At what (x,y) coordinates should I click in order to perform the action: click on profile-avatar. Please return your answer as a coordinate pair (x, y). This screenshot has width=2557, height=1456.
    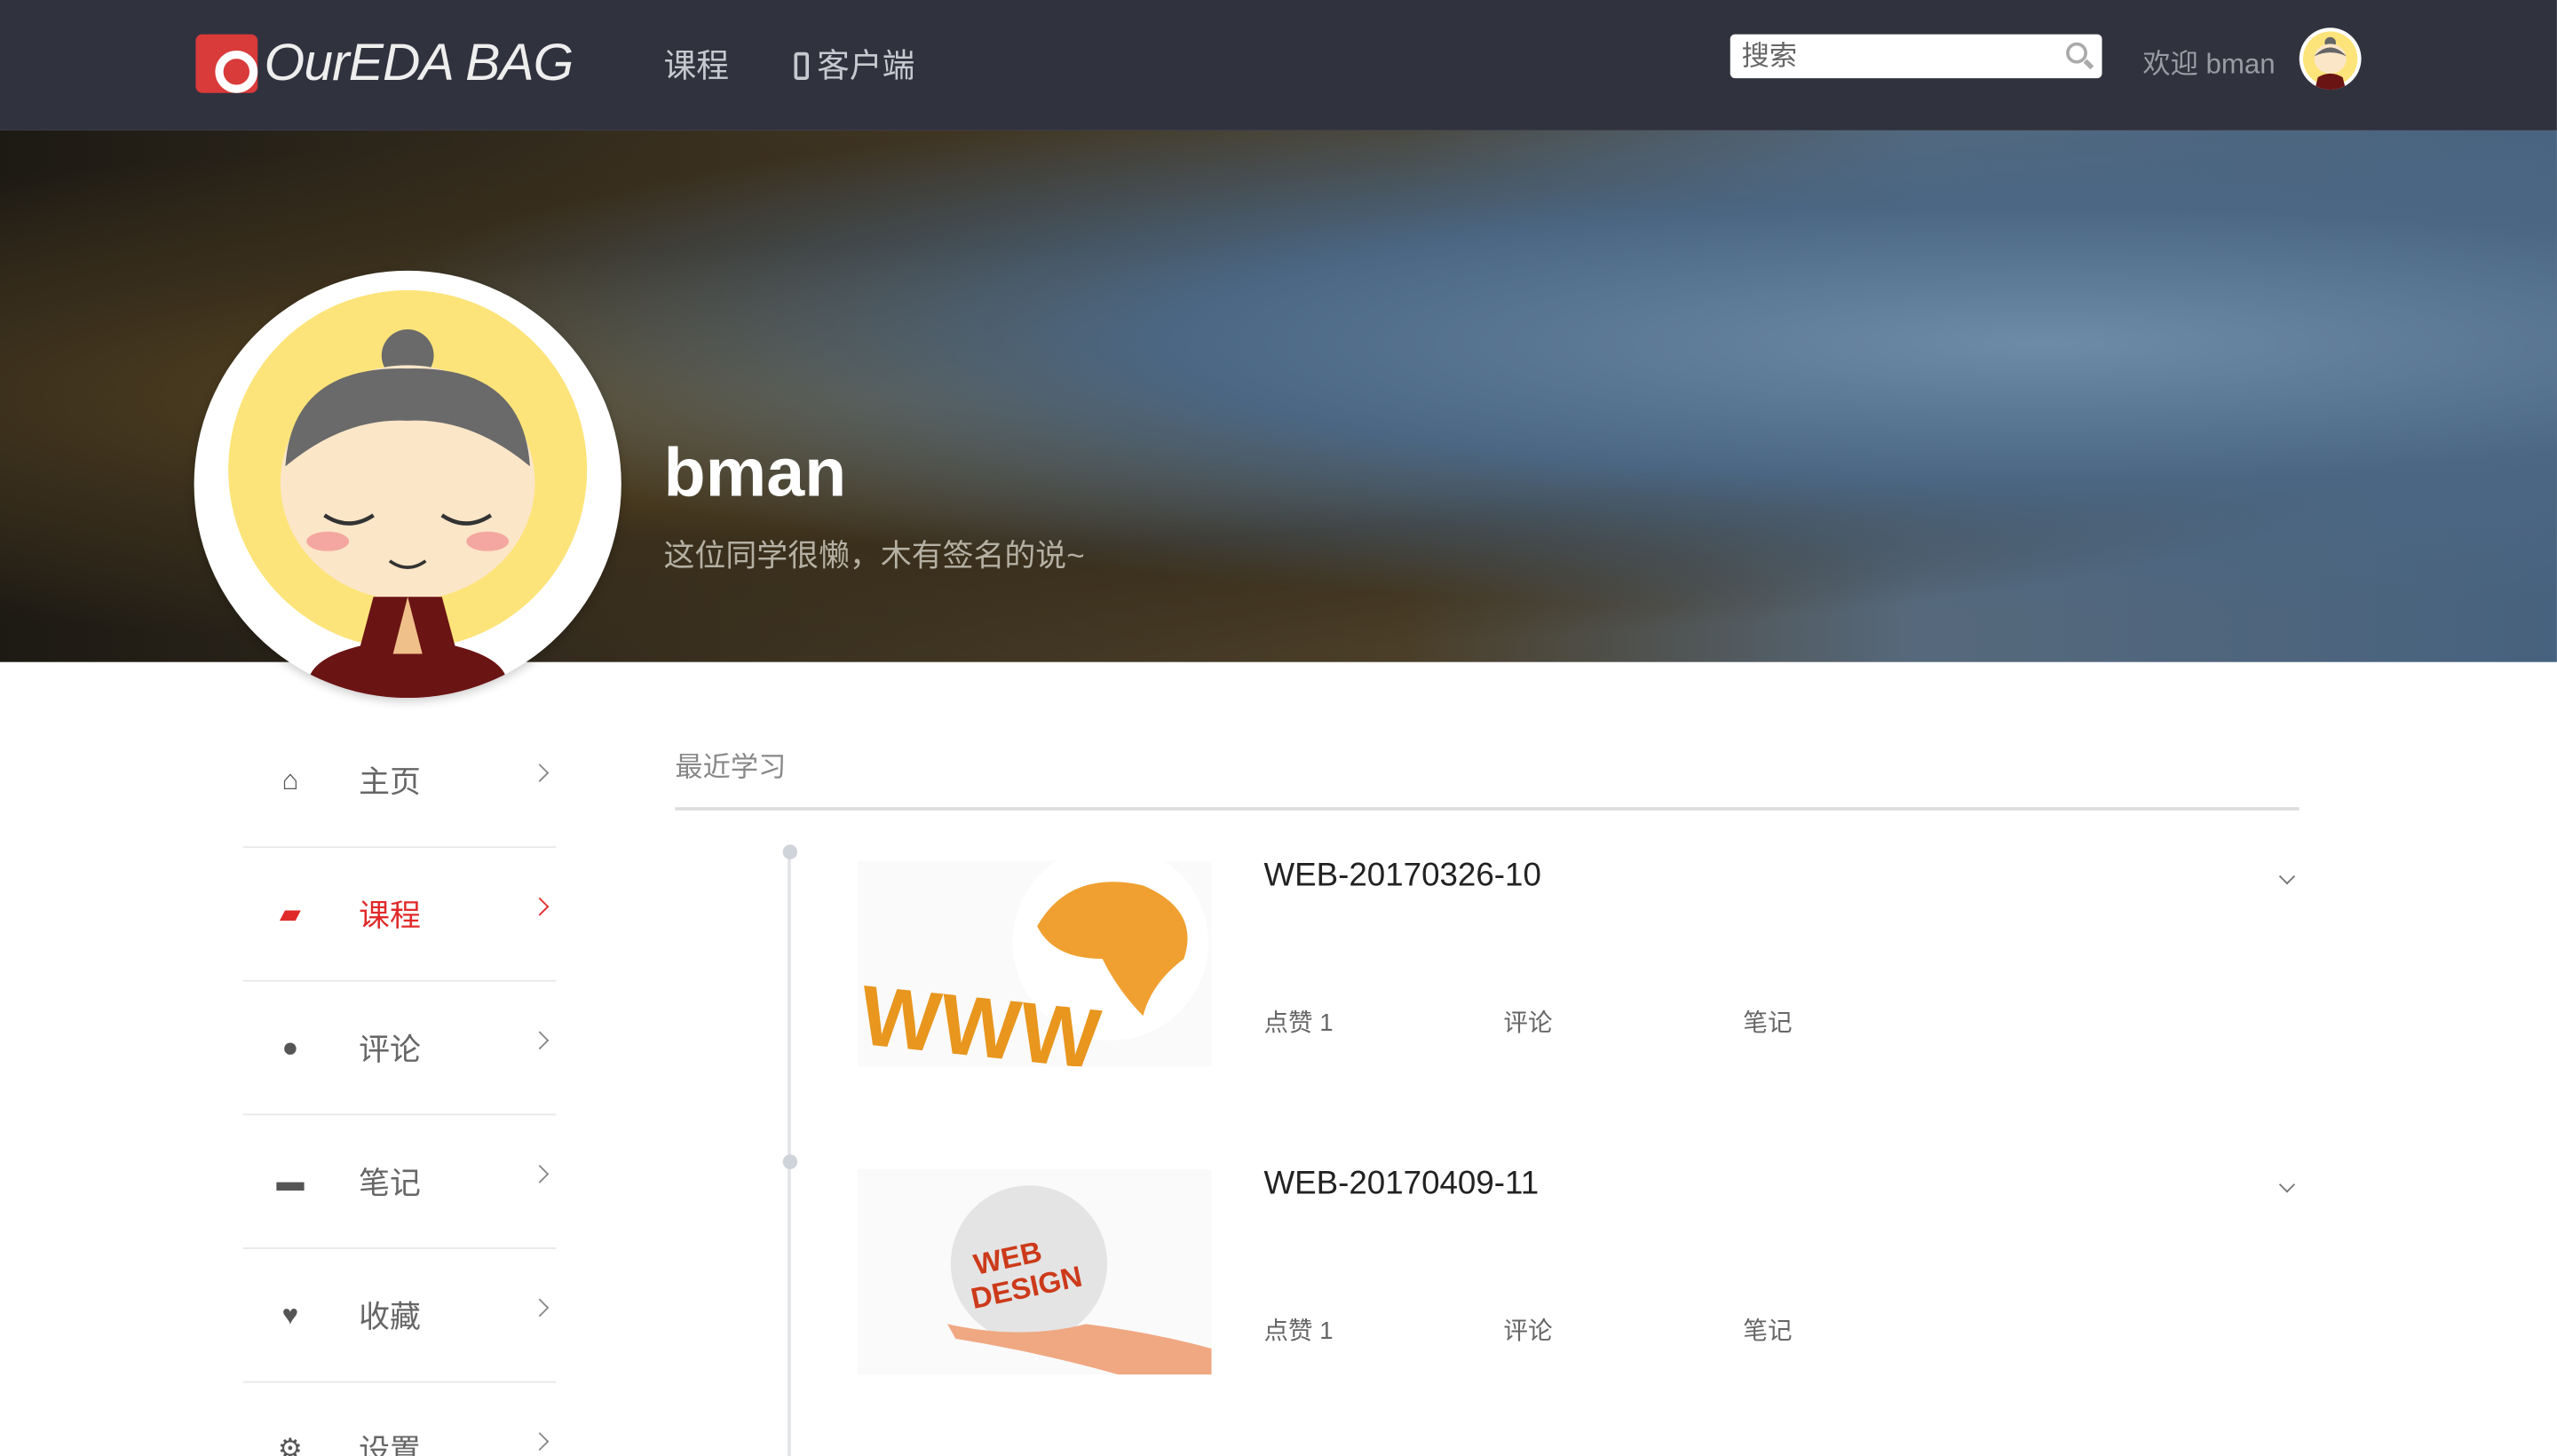
    Looking at the image, I should click on (407, 484).